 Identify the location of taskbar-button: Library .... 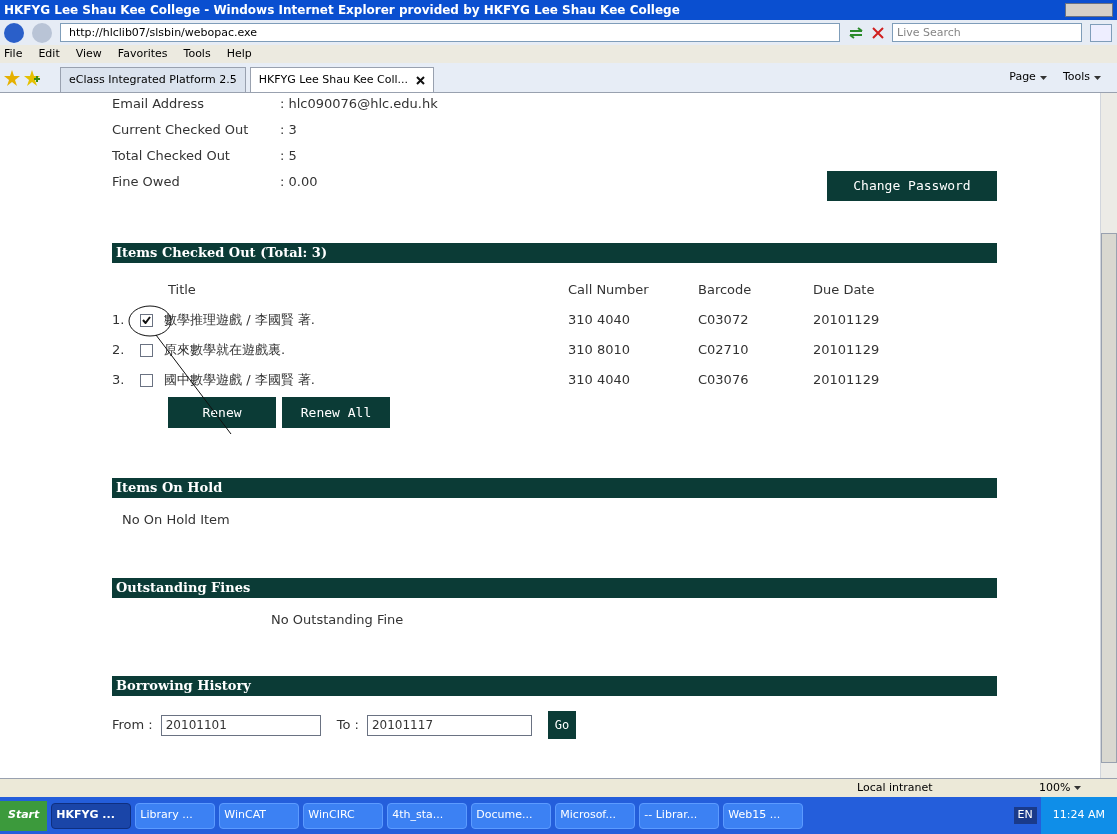
(175, 815).